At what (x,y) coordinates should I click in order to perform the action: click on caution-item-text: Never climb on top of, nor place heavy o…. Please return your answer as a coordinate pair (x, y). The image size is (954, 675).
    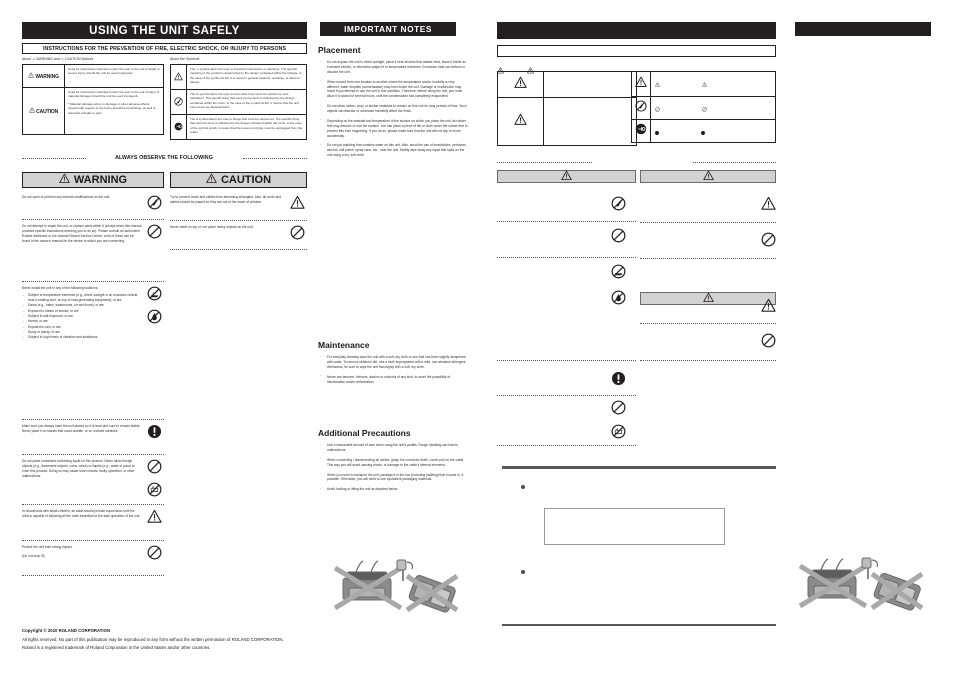
    Looking at the image, I should click on (212, 227).